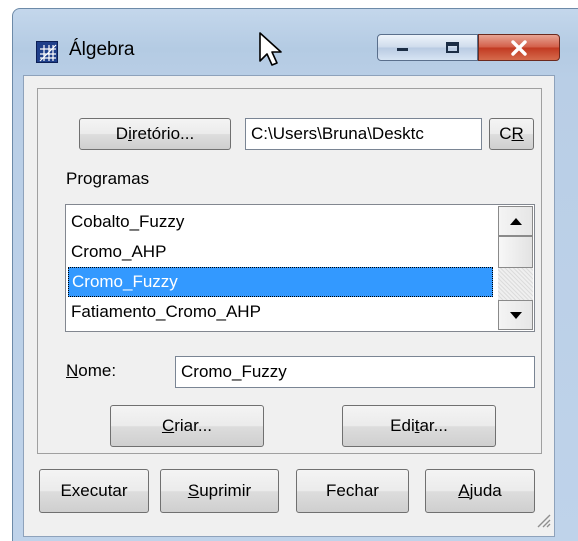 This screenshot has width=578, height=541. I want to click on name-label: Nome:, so click(91, 371).